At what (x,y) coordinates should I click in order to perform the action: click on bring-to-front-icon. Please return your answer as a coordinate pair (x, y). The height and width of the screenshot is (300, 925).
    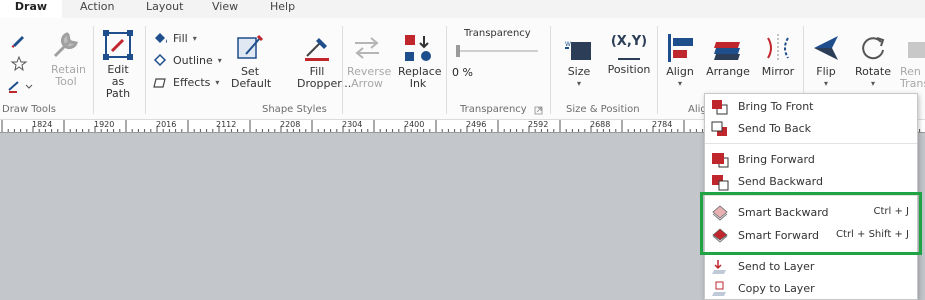
    Looking at the image, I should click on (720, 107).